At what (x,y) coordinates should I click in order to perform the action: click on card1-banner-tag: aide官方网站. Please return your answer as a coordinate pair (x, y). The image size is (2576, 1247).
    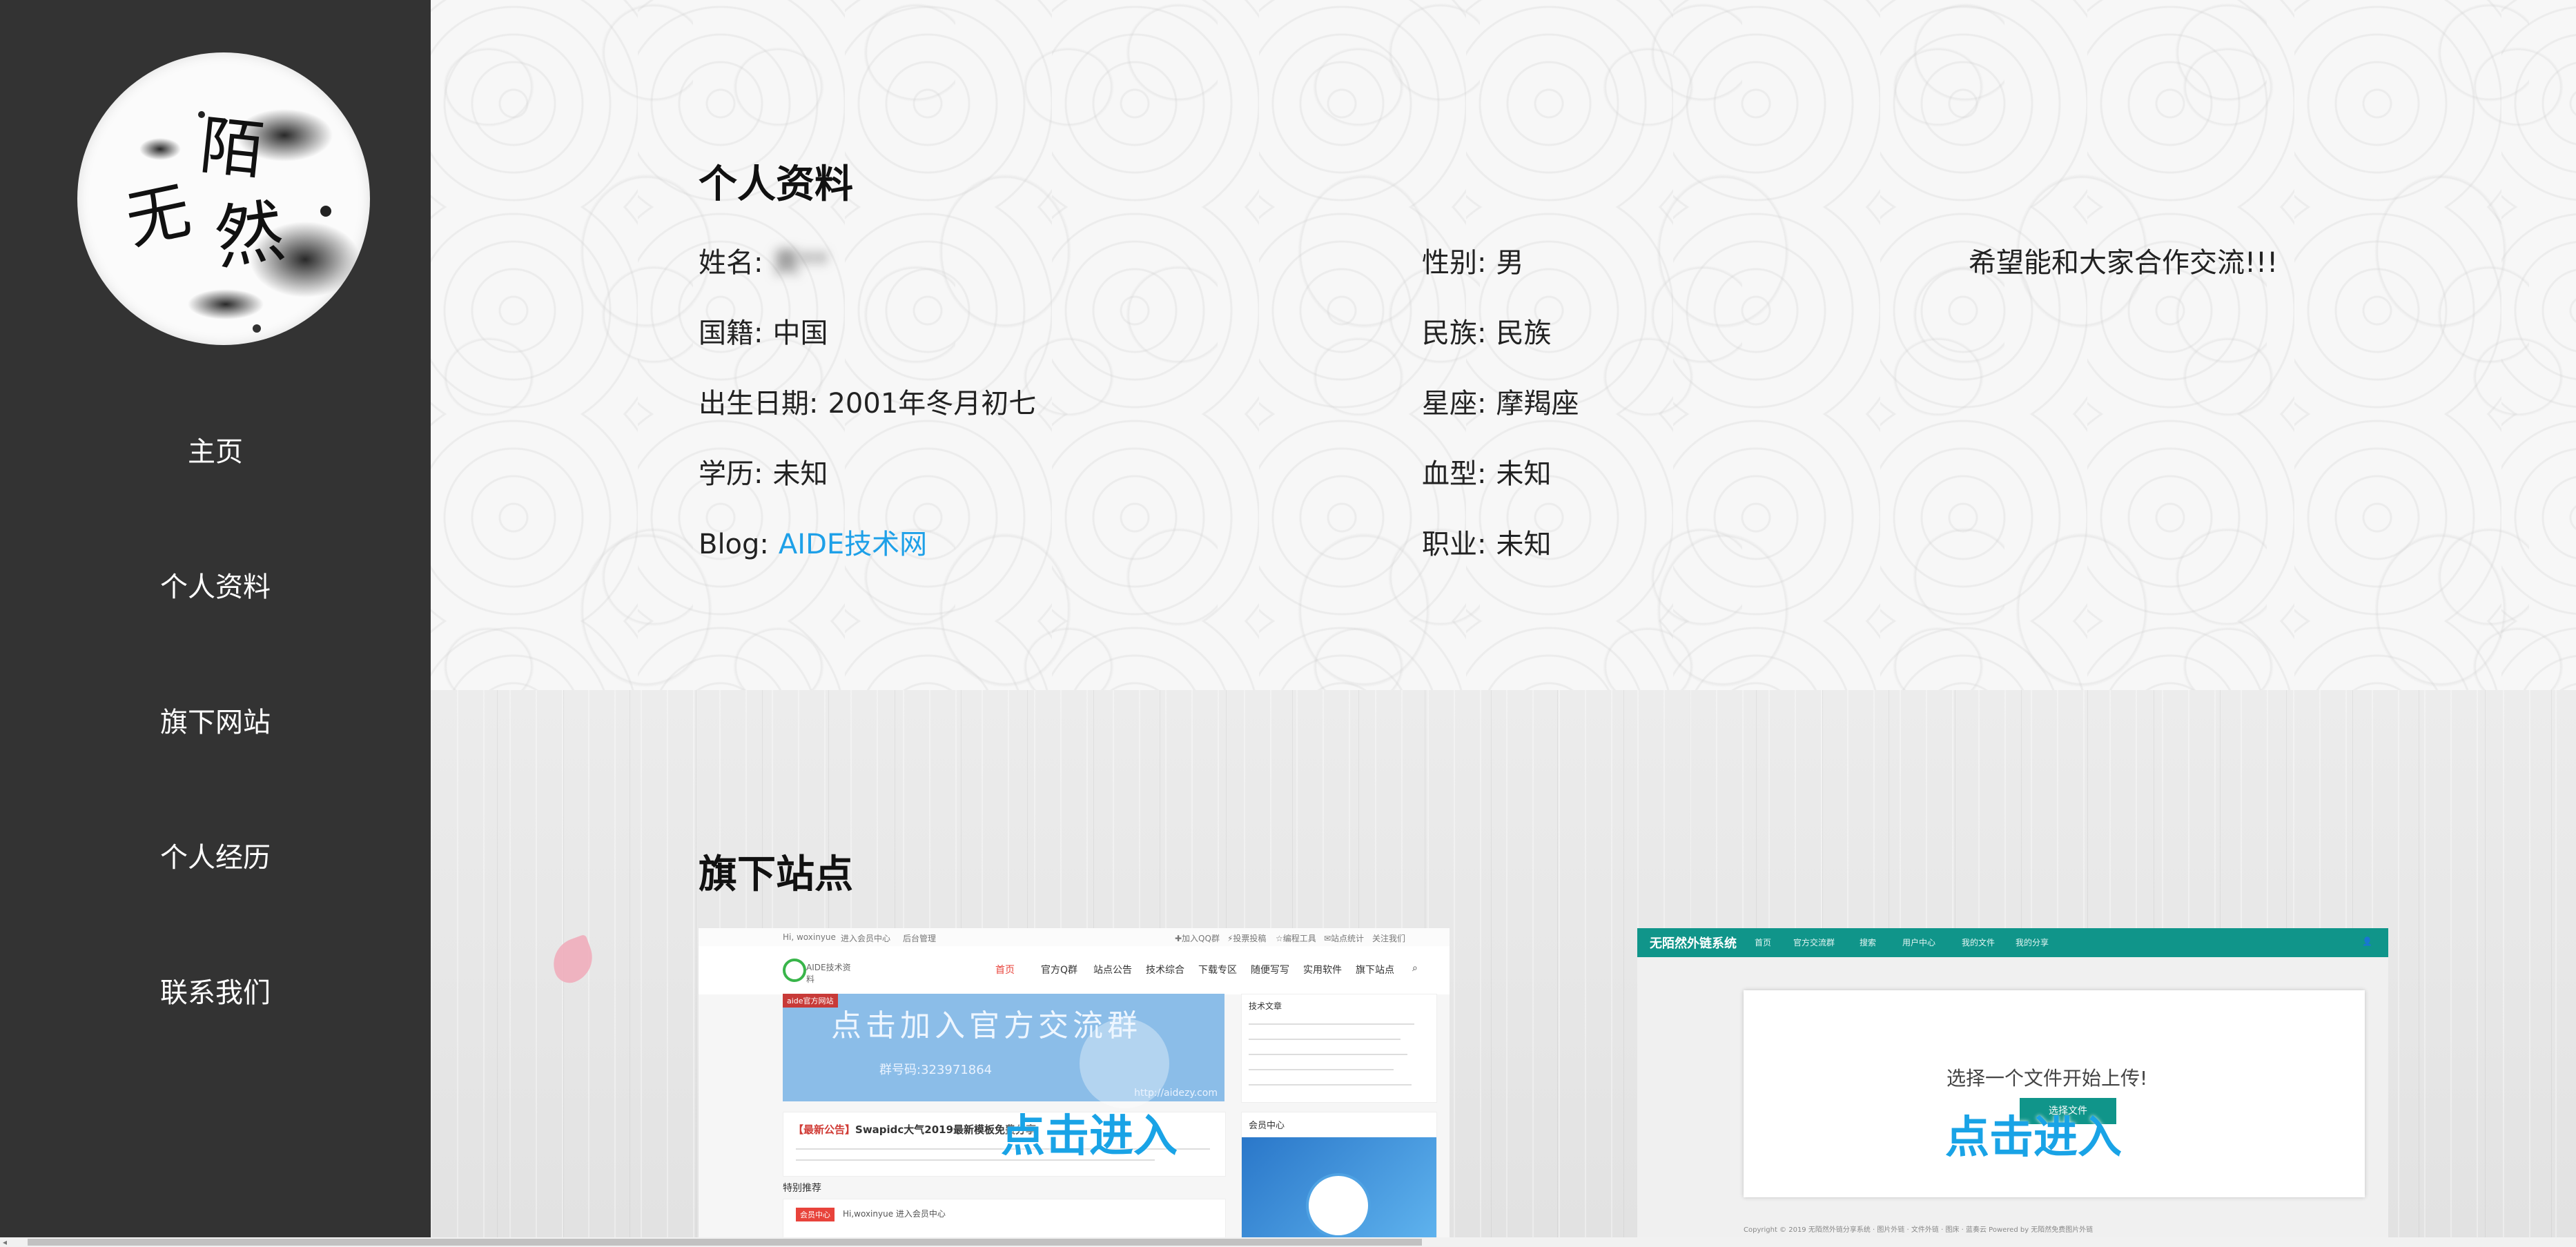
    Looking at the image, I should click on (810, 1001).